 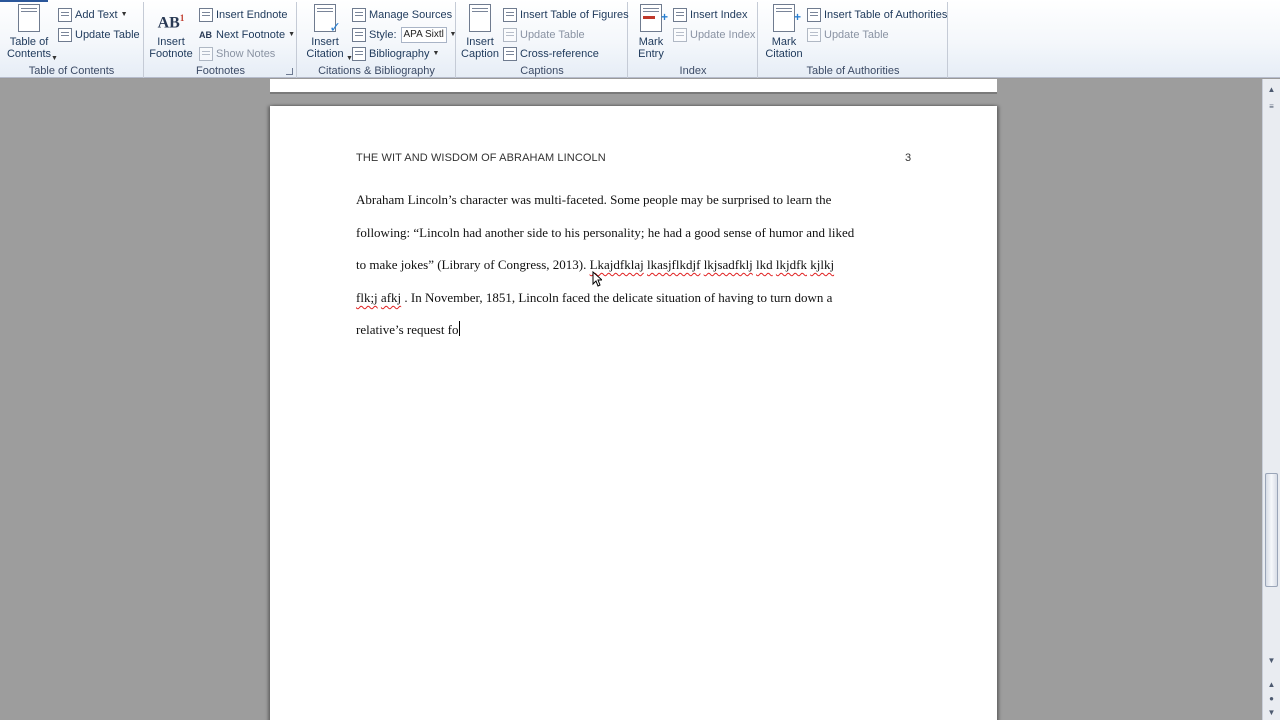 What do you see at coordinates (510, 35) in the screenshot?
I see `update-table-figures-icon` at bounding box center [510, 35].